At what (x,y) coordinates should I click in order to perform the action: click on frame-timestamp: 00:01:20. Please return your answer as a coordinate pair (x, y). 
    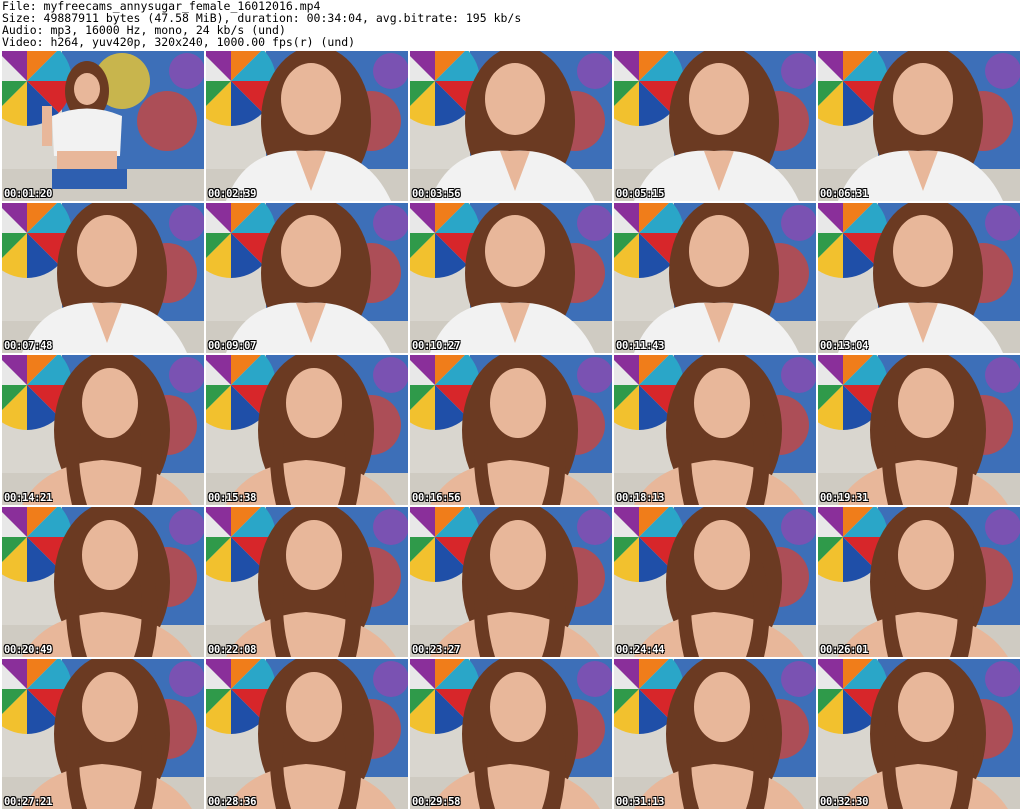
    Looking at the image, I should click on (28, 194).